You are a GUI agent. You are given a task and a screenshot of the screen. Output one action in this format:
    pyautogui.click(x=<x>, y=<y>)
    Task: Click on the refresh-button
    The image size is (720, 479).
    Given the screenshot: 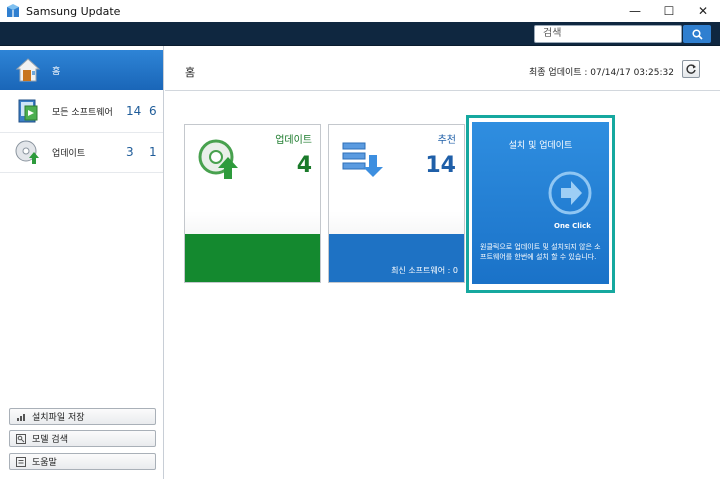 What is the action you would take?
    pyautogui.click(x=691, y=69)
    